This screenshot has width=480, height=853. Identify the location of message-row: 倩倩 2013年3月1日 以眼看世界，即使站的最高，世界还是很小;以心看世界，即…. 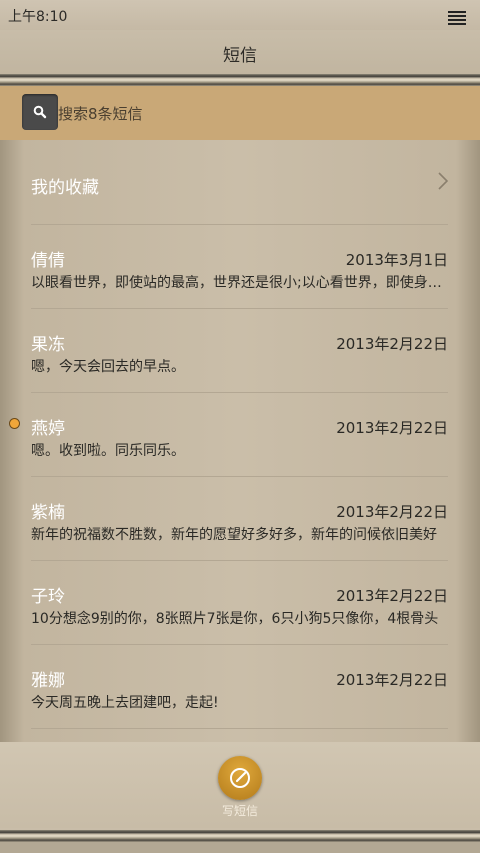
(239, 266).